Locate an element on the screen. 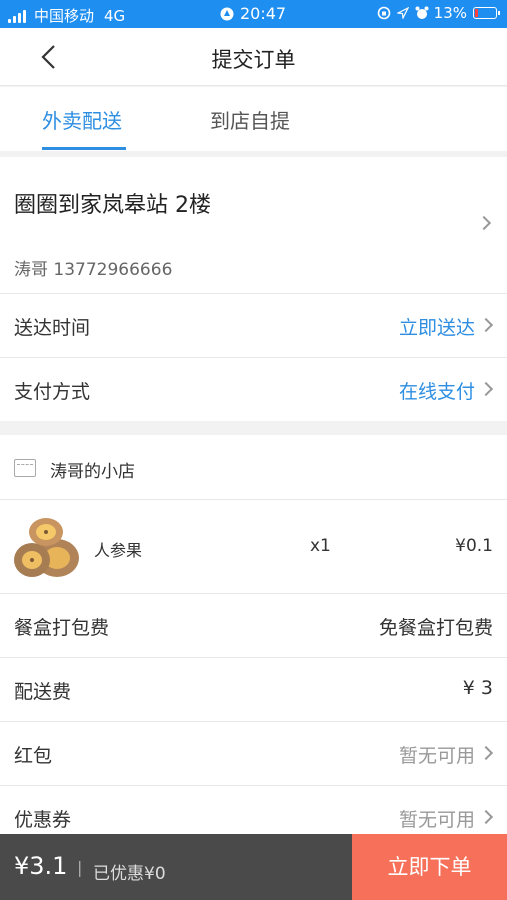 This screenshot has width=507, height=900. clock: 20:47 is located at coordinates (263, 13).